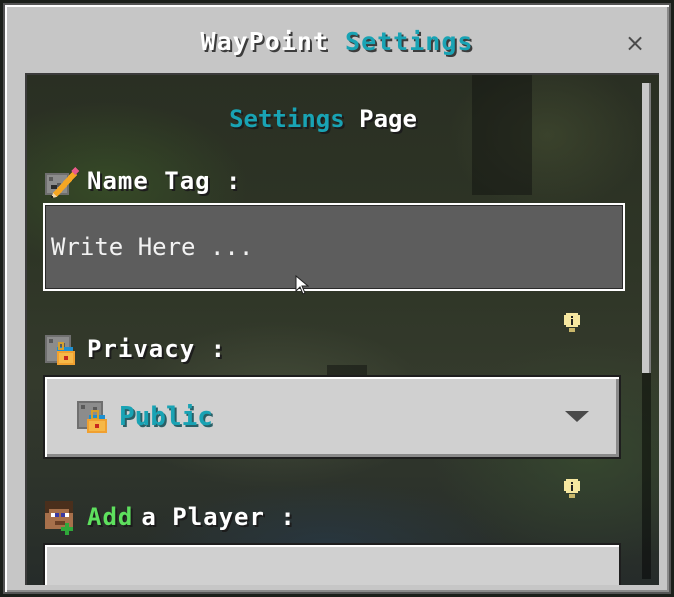 This screenshot has width=674, height=597. What do you see at coordinates (61, 181) in the screenshot?
I see `pencil-icon` at bounding box center [61, 181].